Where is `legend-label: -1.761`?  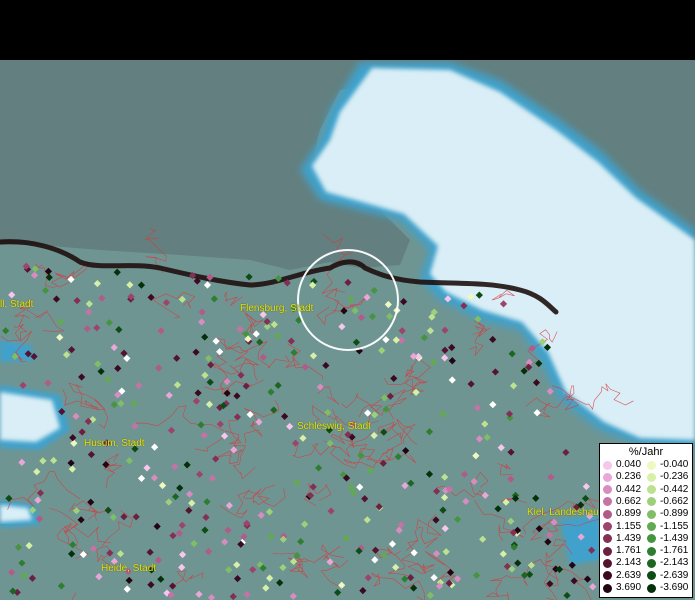
legend-label: -1.761 is located at coordinates (674, 551).